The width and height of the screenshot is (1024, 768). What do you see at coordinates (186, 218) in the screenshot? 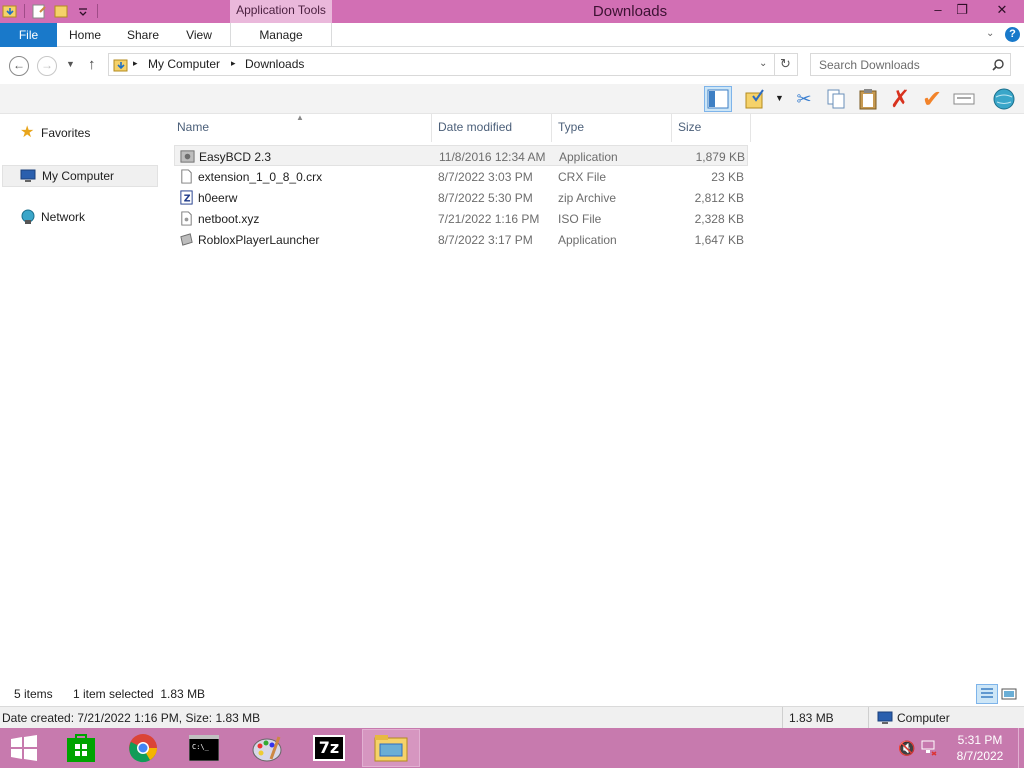
I see `iso-file-icon` at bounding box center [186, 218].